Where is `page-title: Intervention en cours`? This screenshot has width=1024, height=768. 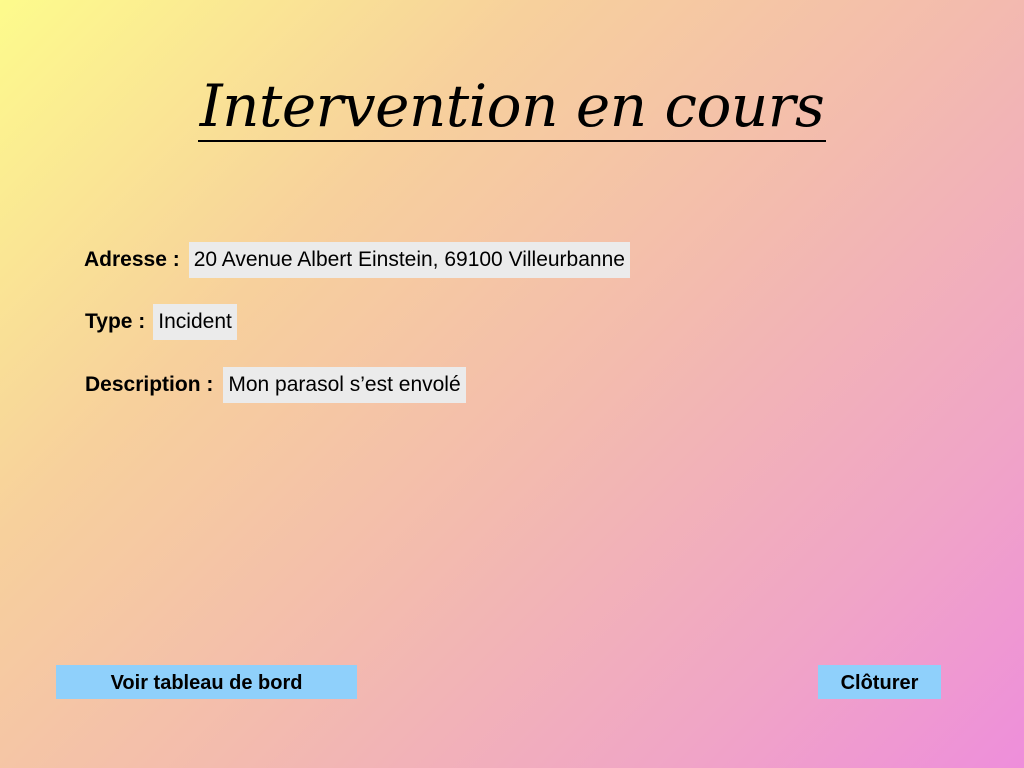 page-title: Intervention en cours is located at coordinates (512, 107).